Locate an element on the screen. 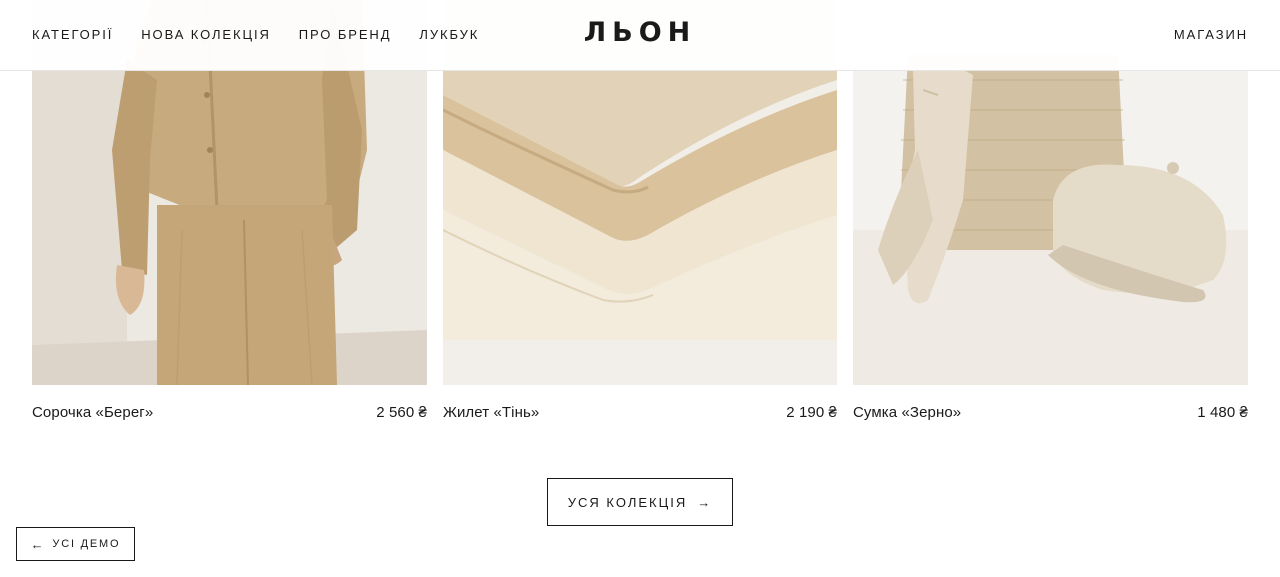  product-price: 2 560 ₴ is located at coordinates (401, 412).